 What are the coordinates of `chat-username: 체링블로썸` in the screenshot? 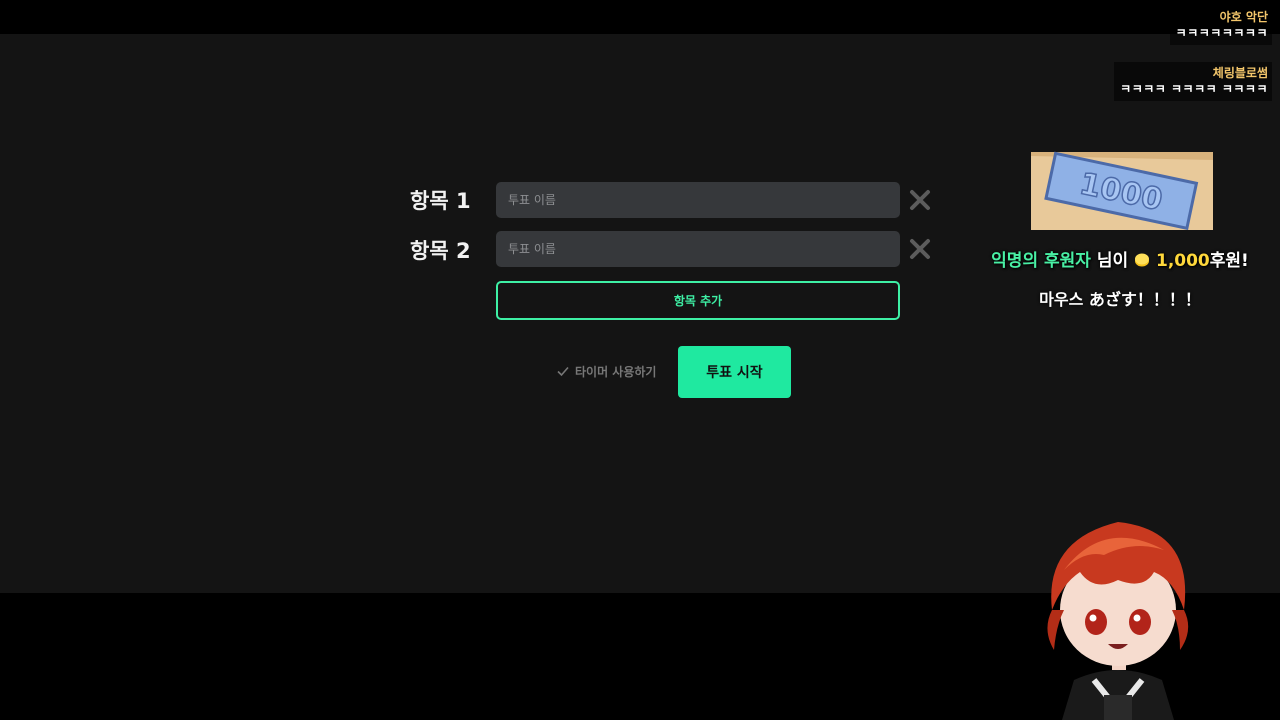 It's located at (1240, 73).